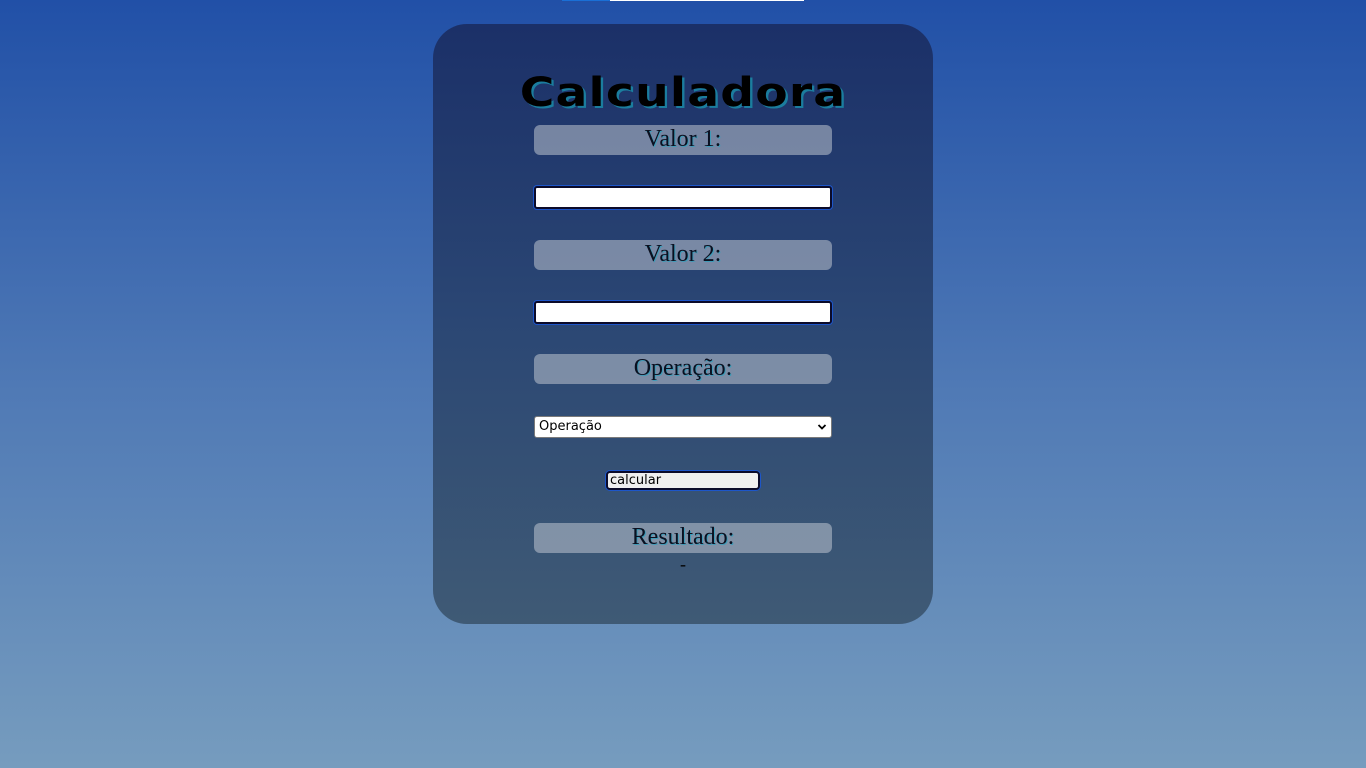 The height and width of the screenshot is (768, 1366). I want to click on chevron-down-icon, so click(822, 427).